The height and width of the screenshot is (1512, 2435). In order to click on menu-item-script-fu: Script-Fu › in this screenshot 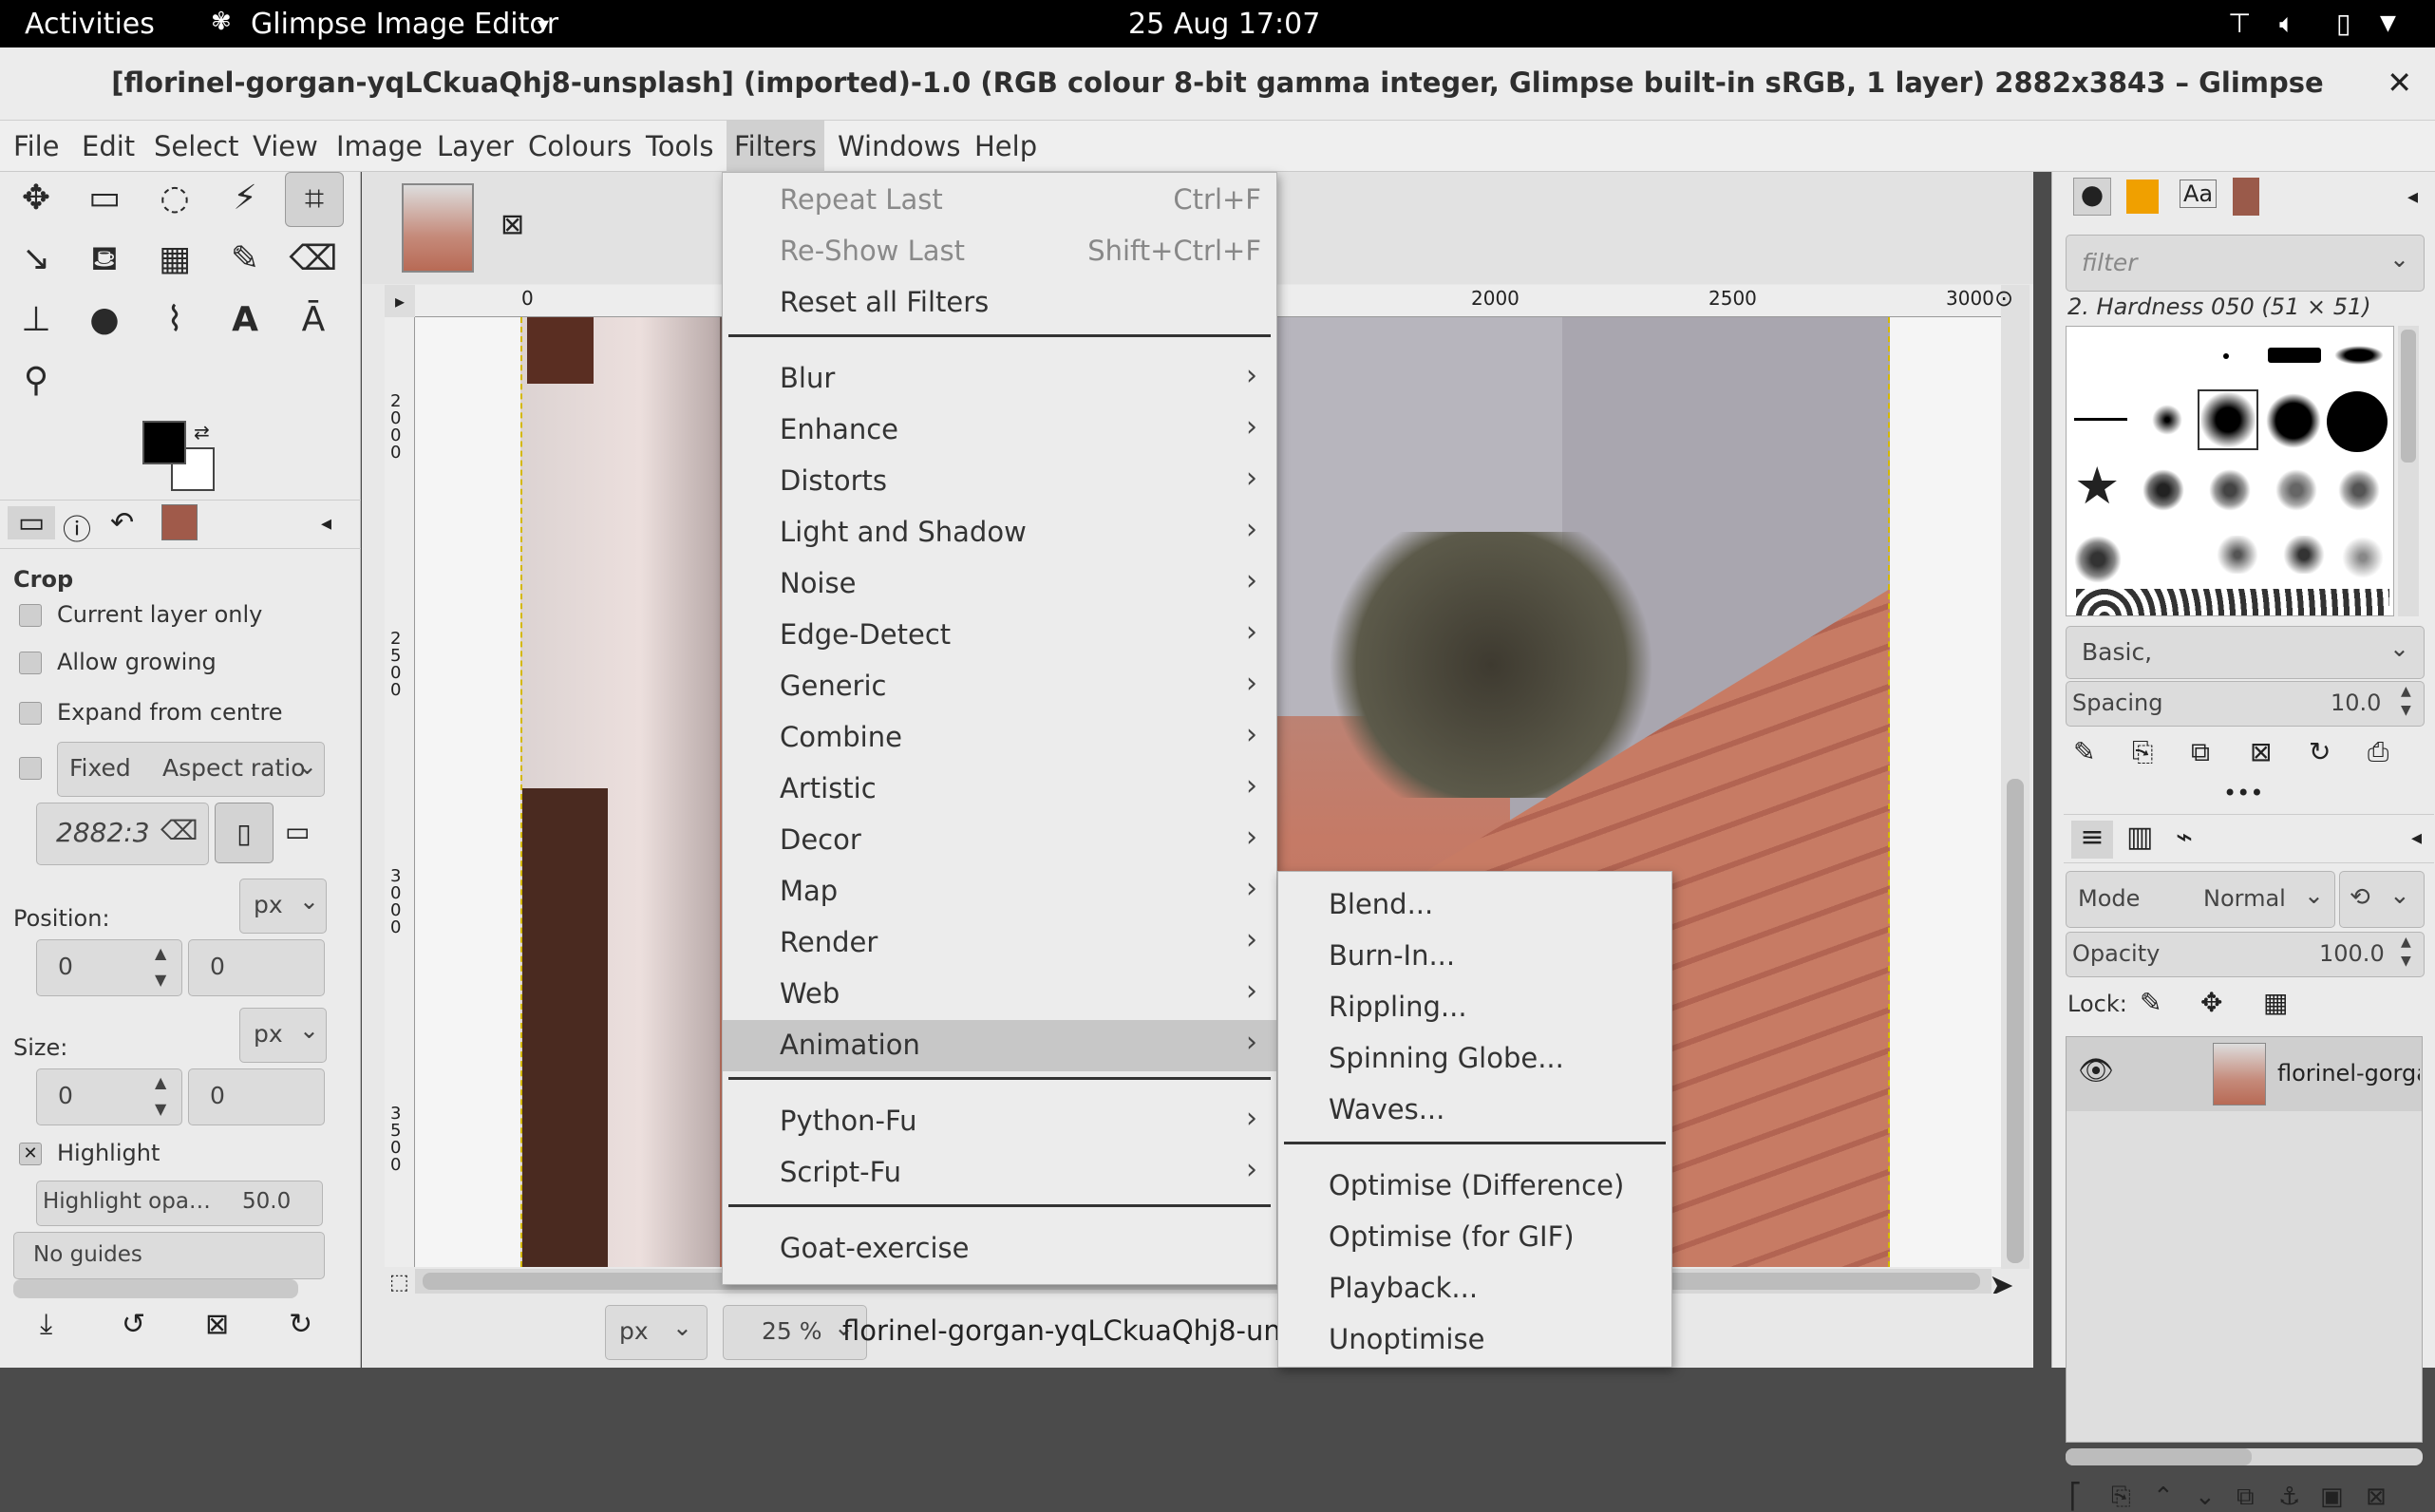, I will do `click(999, 1173)`.